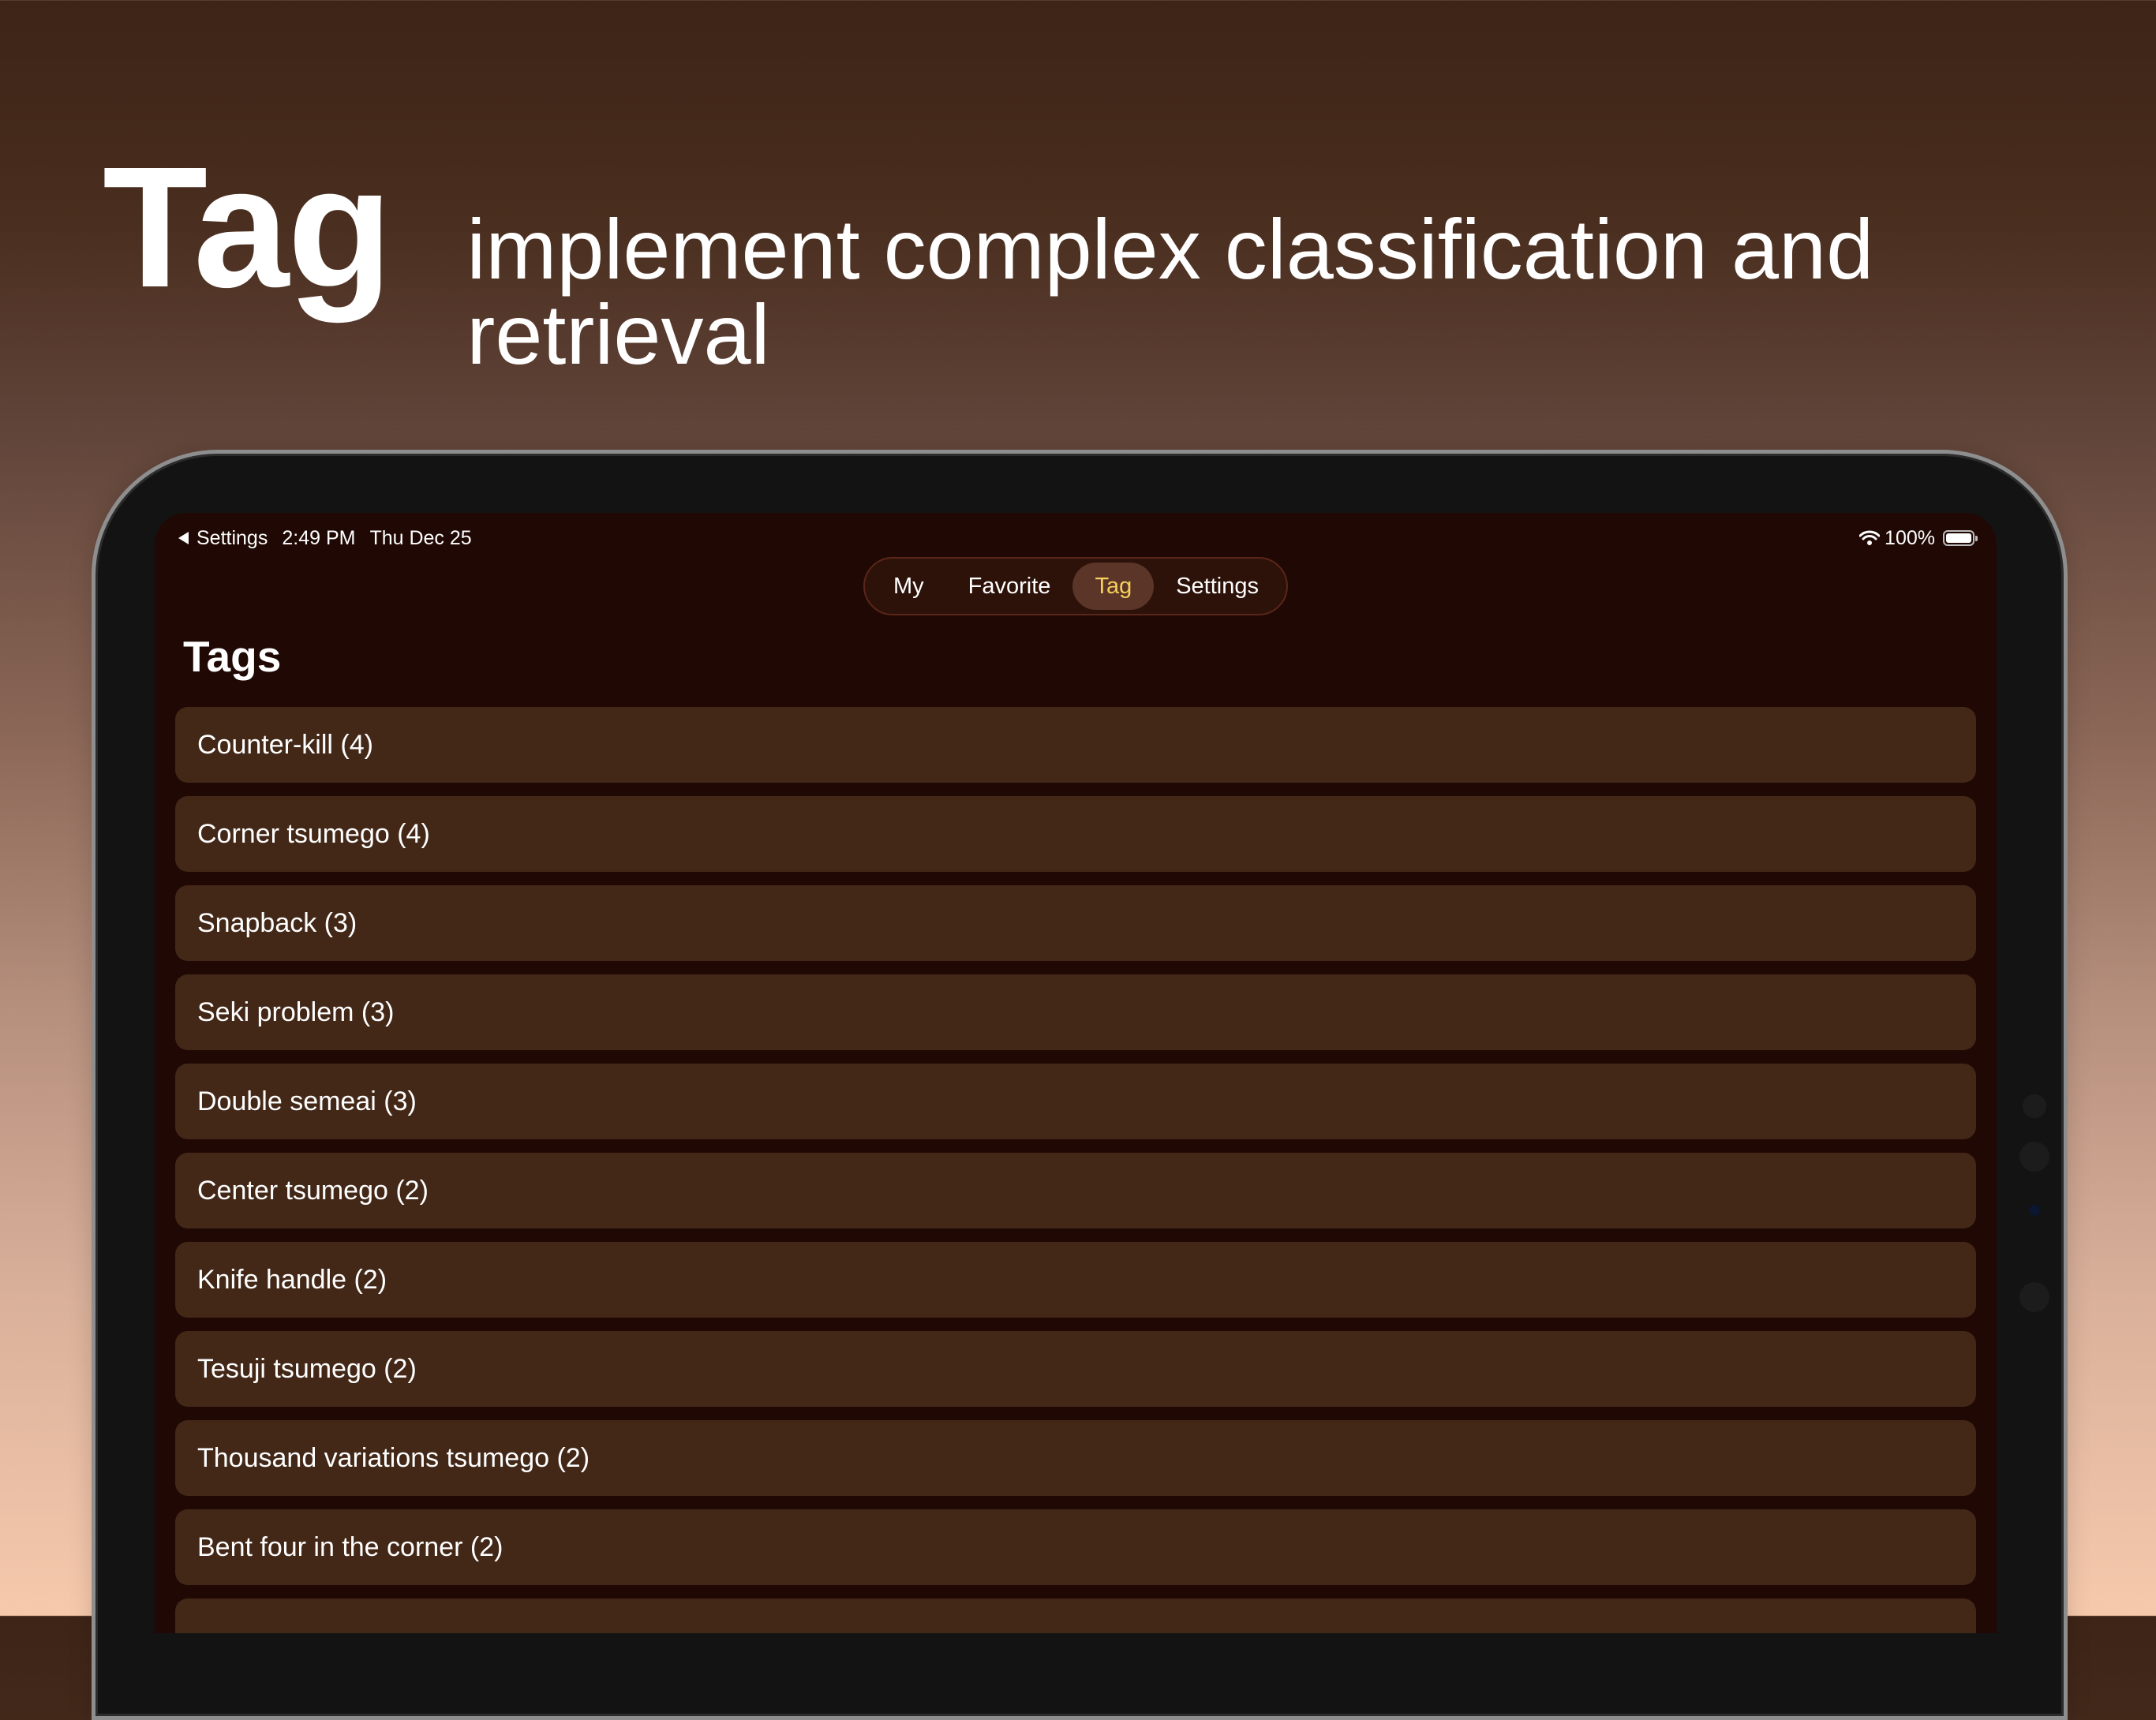  Describe the element at coordinates (2034, 1297) in the screenshot. I see `camera-flash` at that location.